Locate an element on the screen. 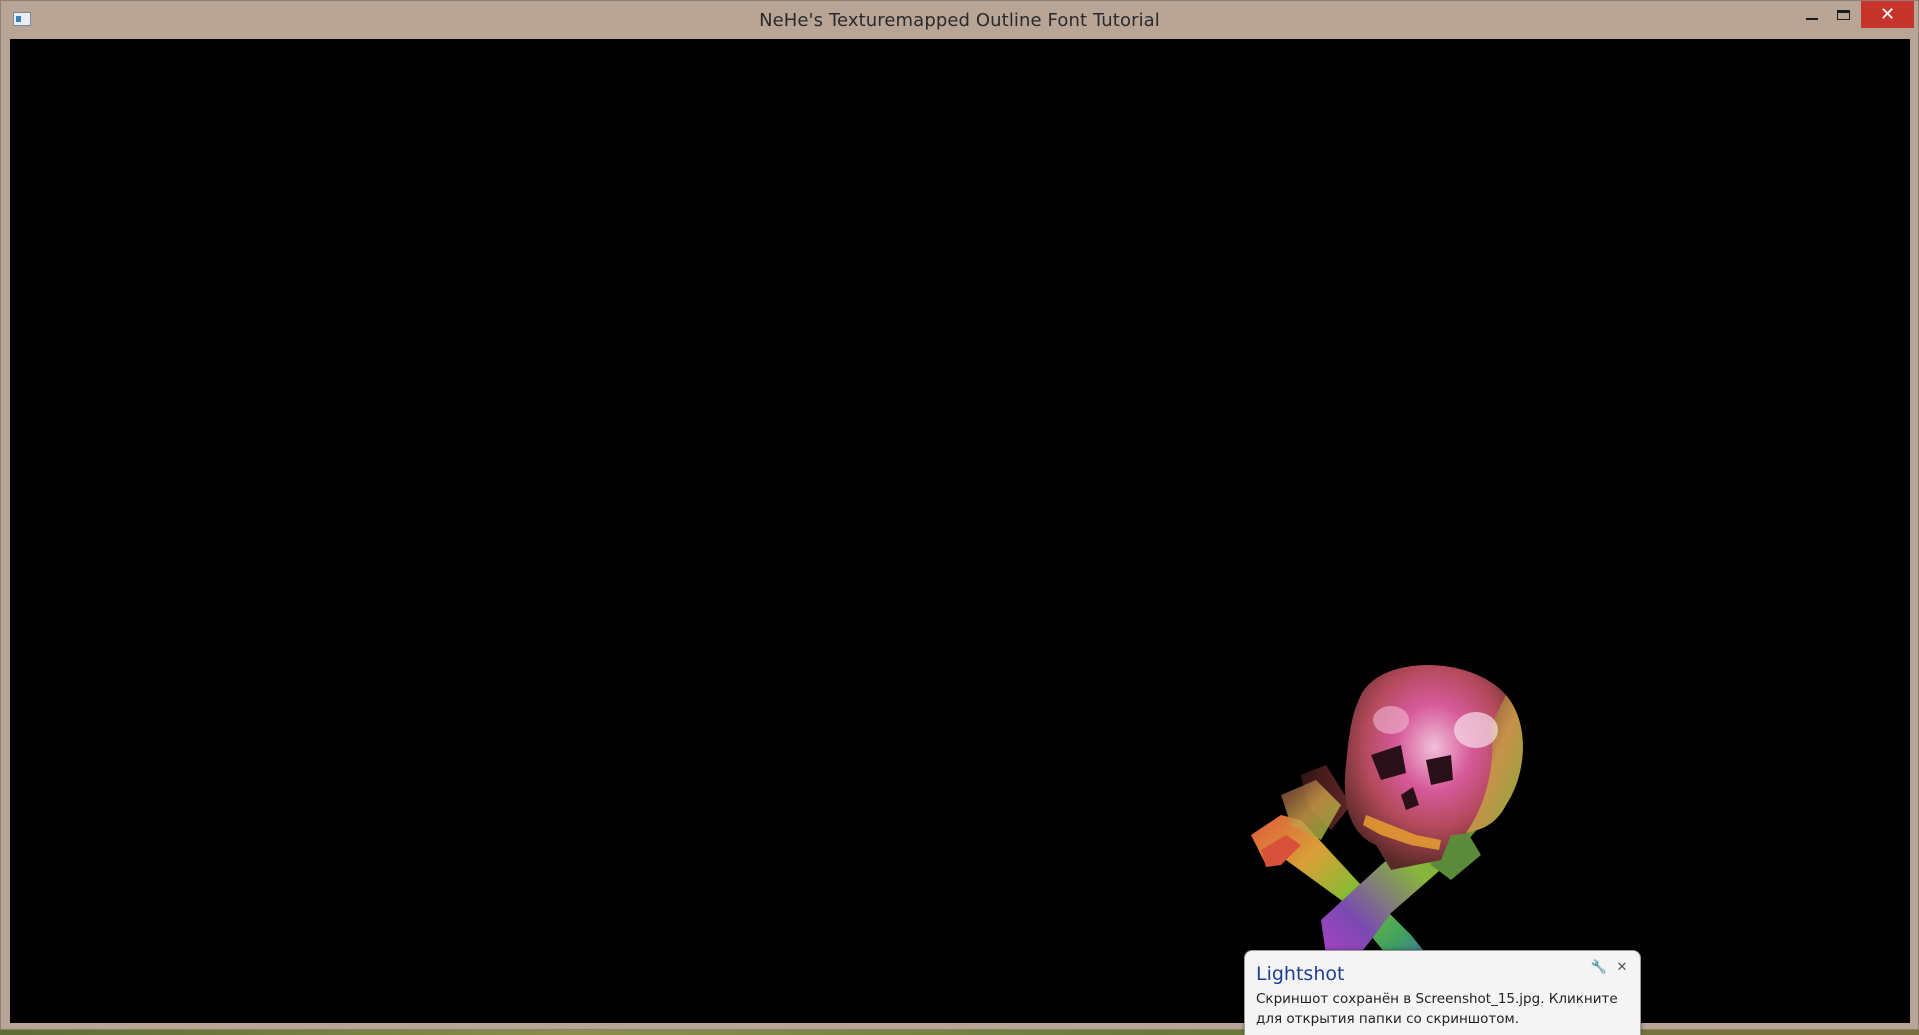 The width and height of the screenshot is (1919, 1035). skull-crossbones-3d-object is located at coordinates (1387, 825).